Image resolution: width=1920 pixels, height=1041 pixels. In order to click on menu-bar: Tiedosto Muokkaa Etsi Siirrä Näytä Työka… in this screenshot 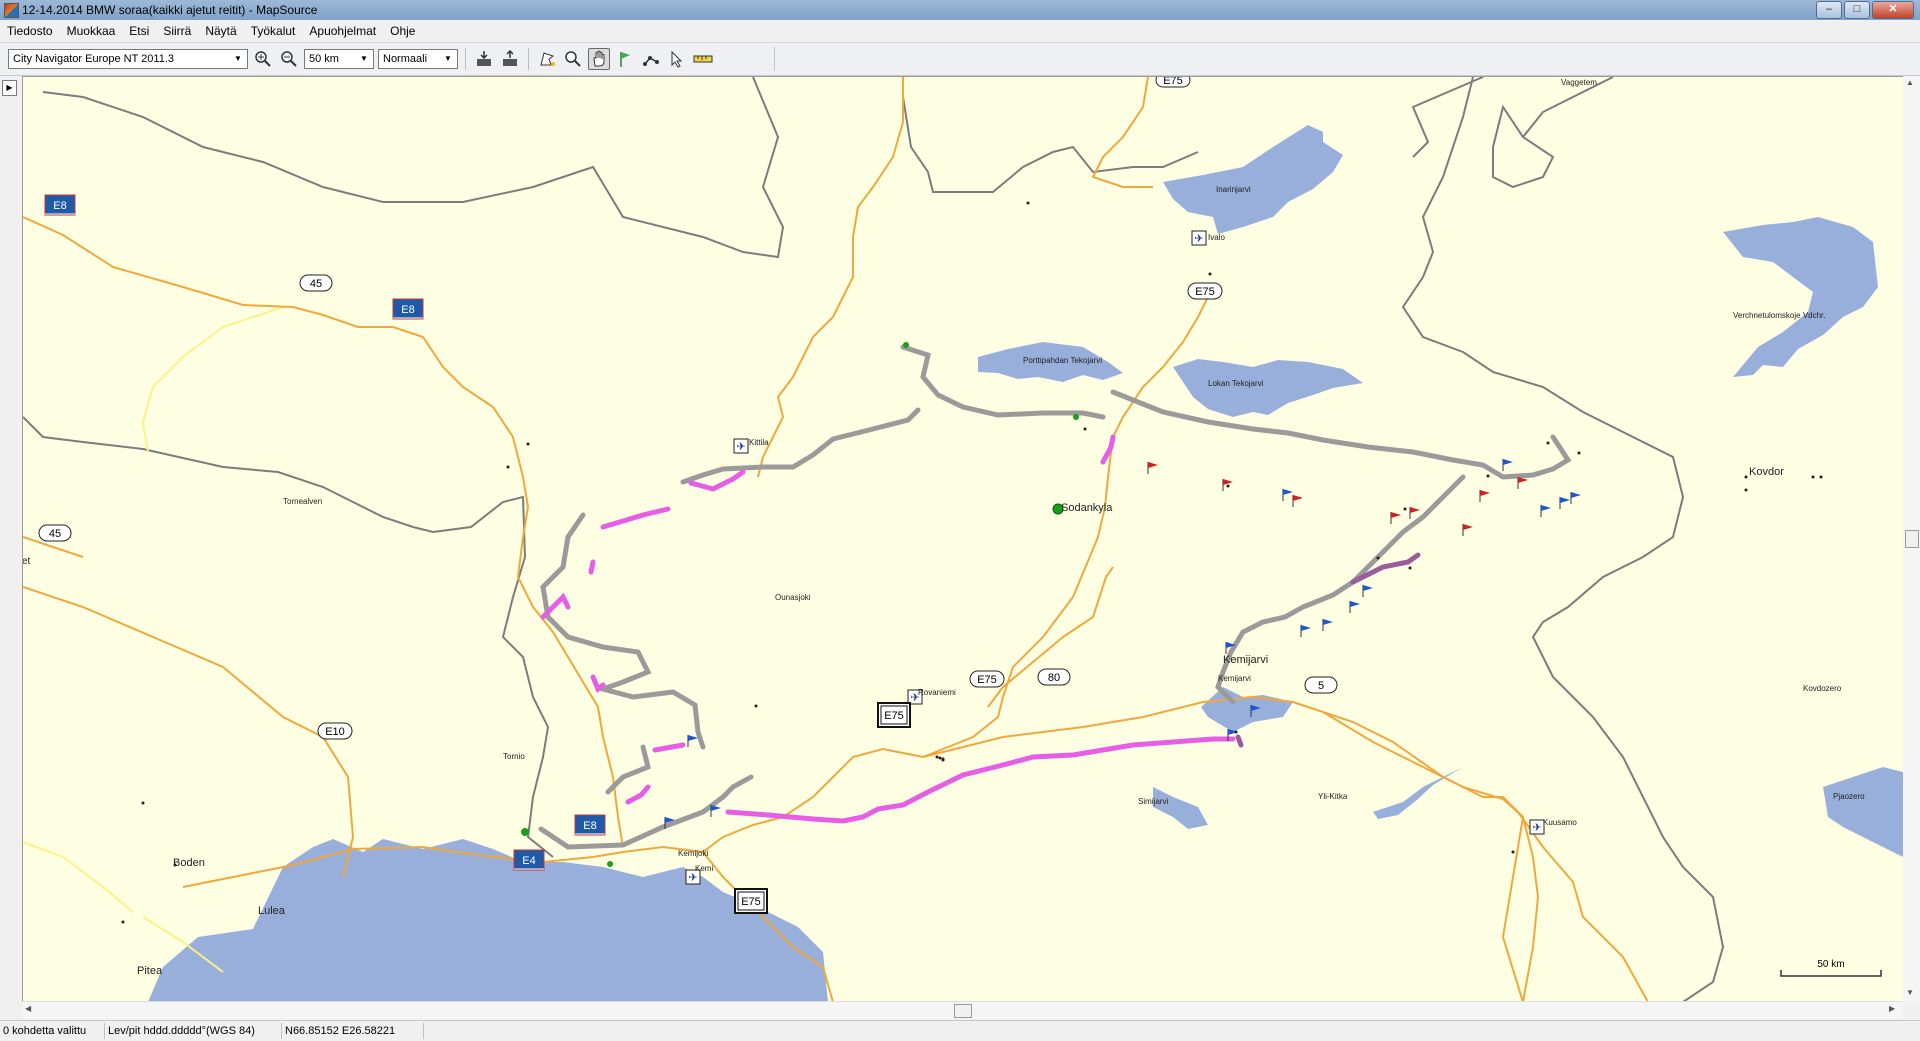, I will do `click(960, 31)`.